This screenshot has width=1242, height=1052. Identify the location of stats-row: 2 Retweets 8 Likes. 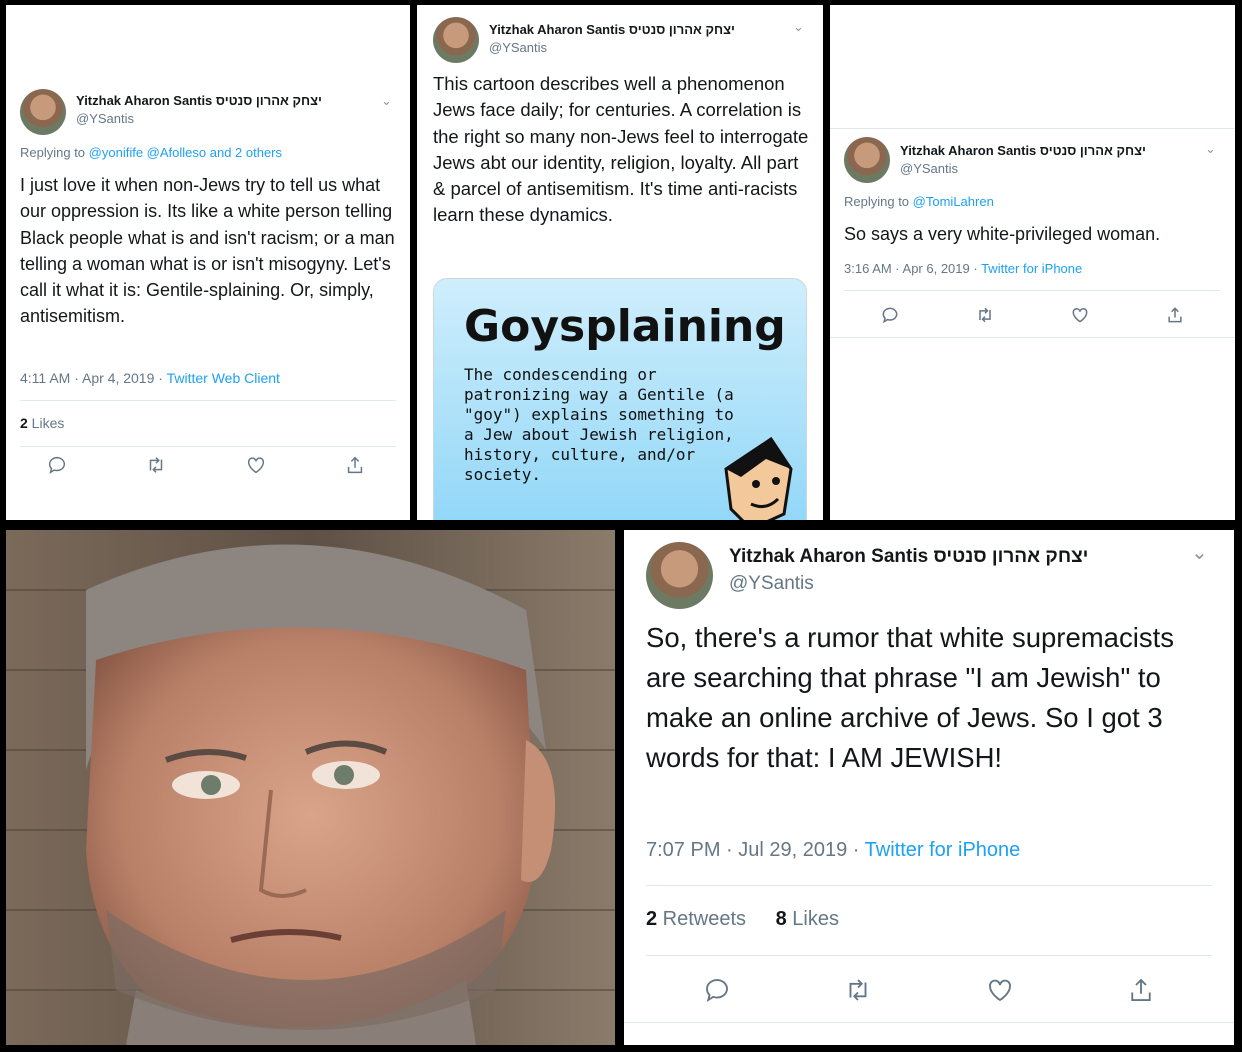
(742, 919).